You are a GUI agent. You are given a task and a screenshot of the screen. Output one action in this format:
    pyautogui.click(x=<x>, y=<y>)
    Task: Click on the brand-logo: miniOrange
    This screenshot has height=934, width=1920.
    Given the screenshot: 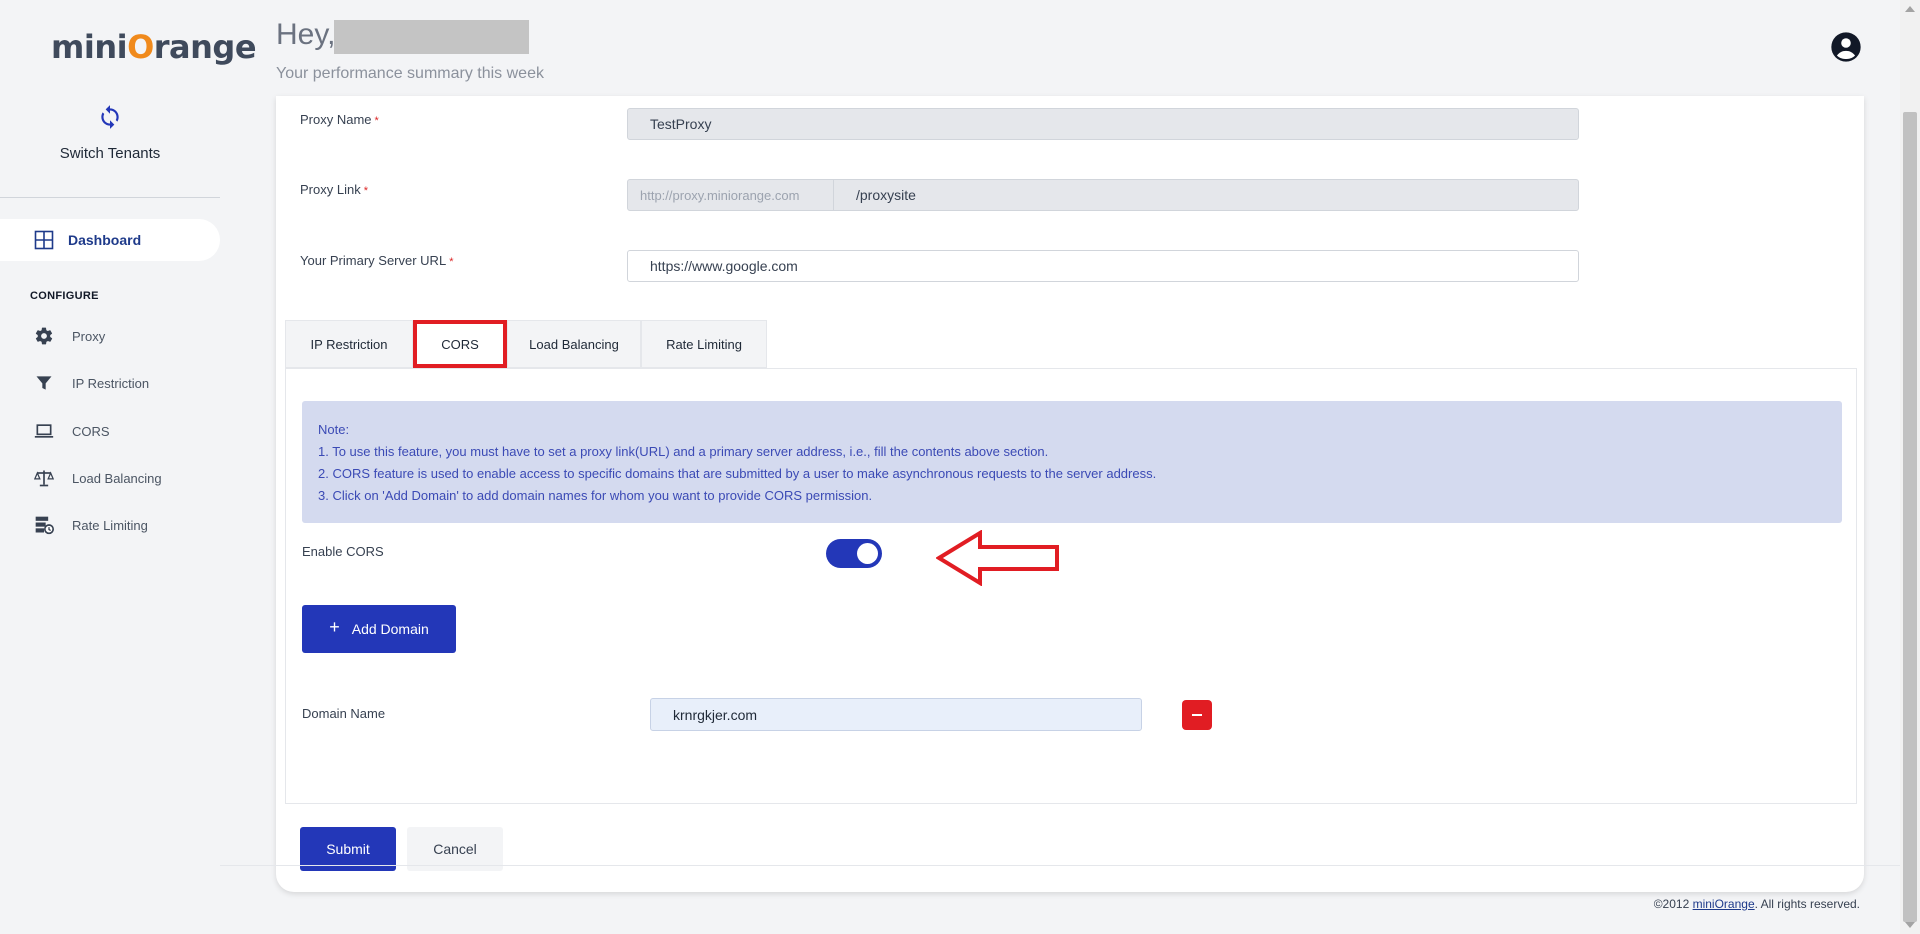 What is the action you would take?
    pyautogui.click(x=154, y=47)
    